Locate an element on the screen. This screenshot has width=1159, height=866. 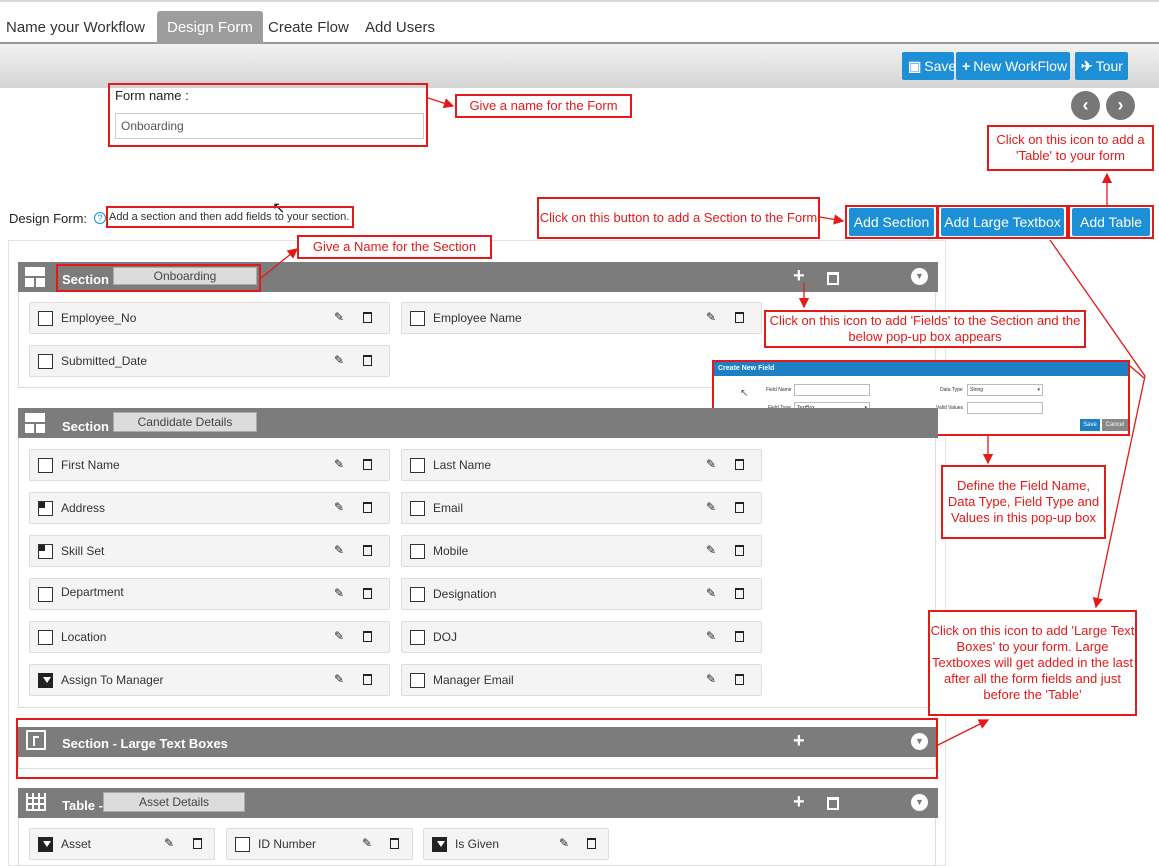
dropdown-icon is located at coordinates (45, 680).